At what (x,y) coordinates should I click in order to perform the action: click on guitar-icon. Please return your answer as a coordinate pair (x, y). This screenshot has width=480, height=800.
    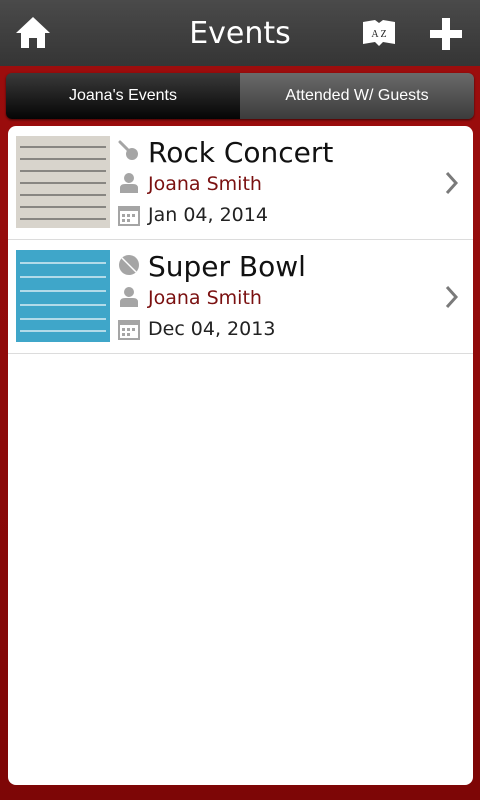
    Looking at the image, I should click on (128, 150).